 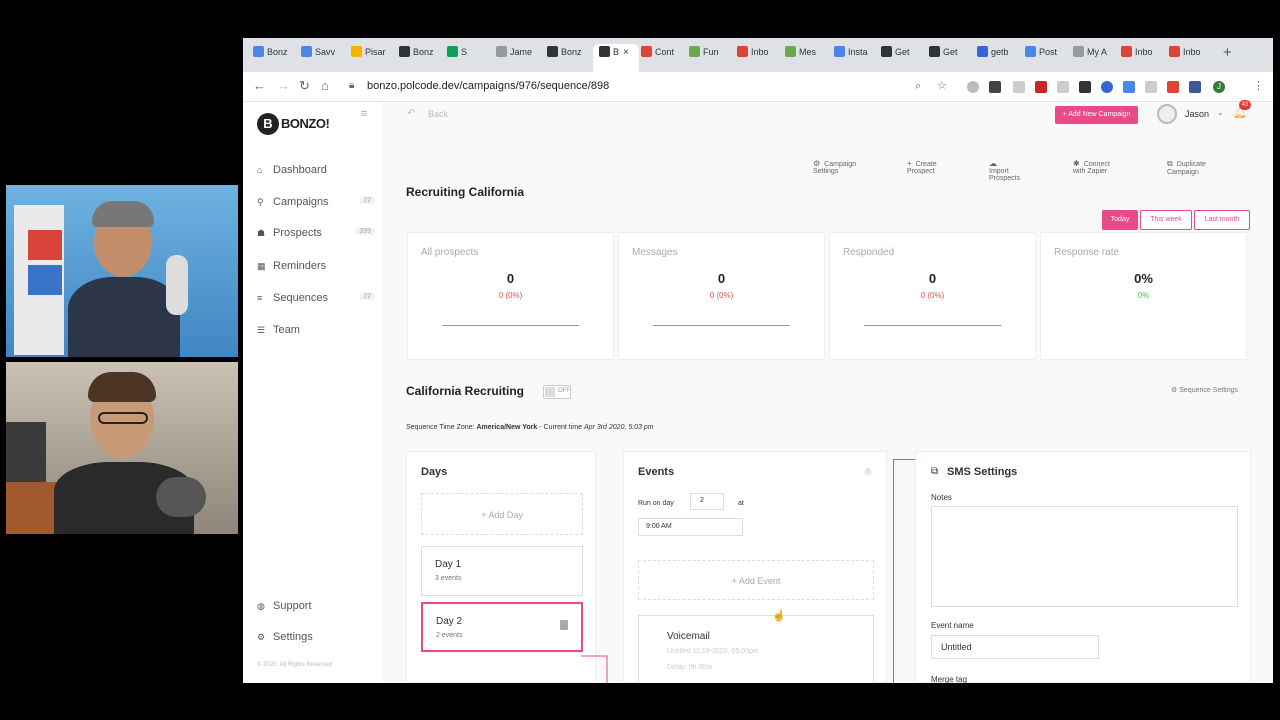 I want to click on sidebar-item-campaigns: ⚲ Campaigns 22, so click(x=316, y=202).